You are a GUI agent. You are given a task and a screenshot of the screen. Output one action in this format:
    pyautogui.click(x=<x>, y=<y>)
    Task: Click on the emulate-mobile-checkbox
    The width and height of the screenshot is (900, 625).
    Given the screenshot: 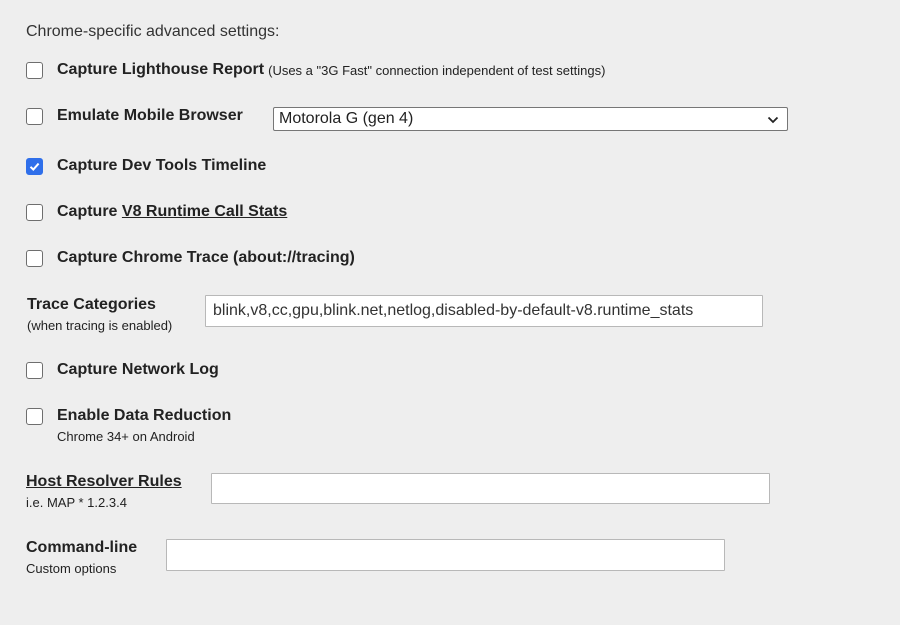 What is the action you would take?
    pyautogui.click(x=34, y=116)
    